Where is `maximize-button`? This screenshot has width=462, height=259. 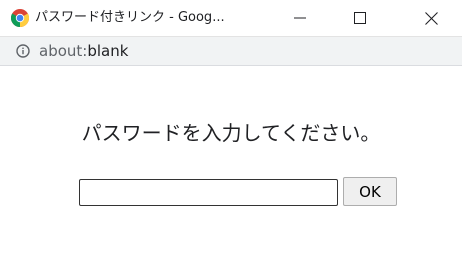 maximize-button is located at coordinates (360, 18).